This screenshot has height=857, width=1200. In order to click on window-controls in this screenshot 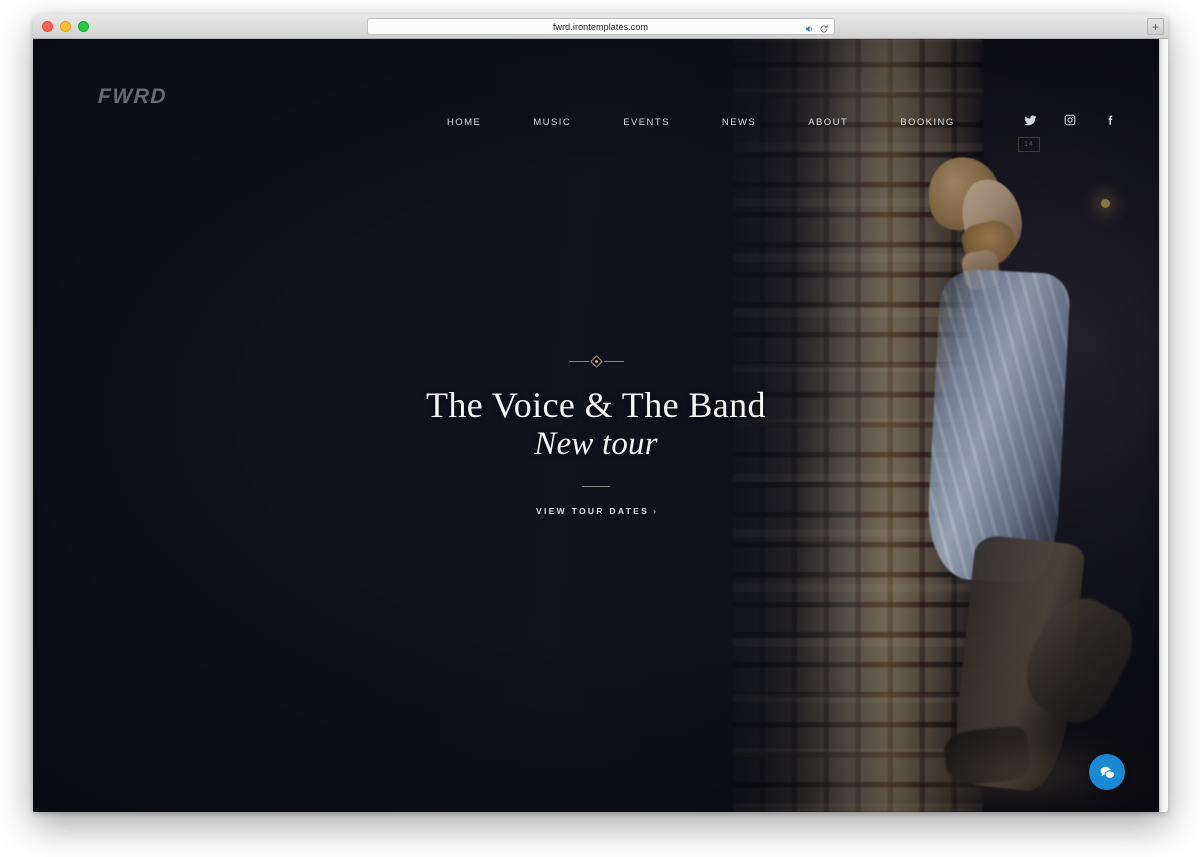, I will do `click(65, 26)`.